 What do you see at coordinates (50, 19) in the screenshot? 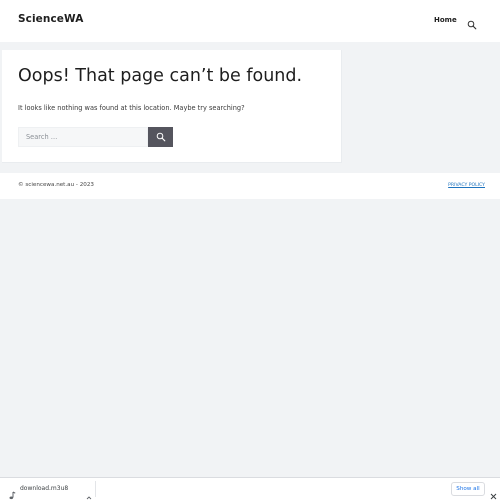
I see `site-title-link: ScienceWA` at bounding box center [50, 19].